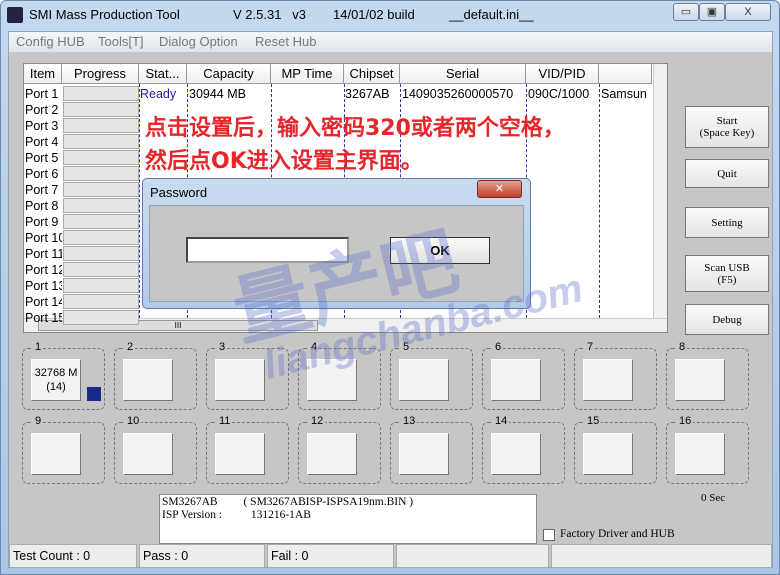 This screenshot has height=575, width=780. What do you see at coordinates (501, 421) in the screenshot?
I see `port-group-label: 14` at bounding box center [501, 421].